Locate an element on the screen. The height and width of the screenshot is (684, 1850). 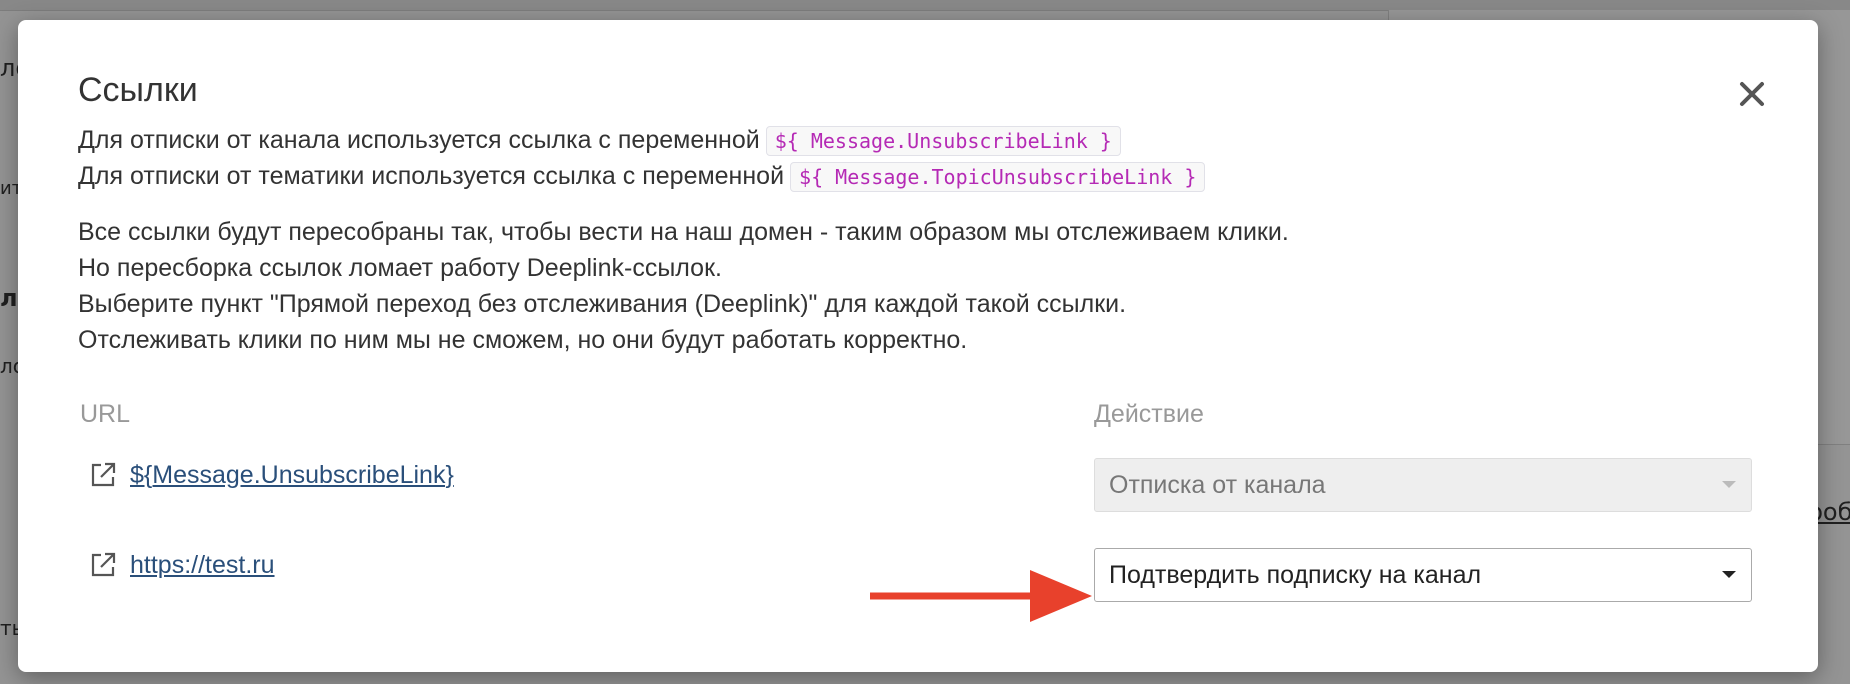
action-select-value: Отписка от канала is located at coordinates (1217, 484).